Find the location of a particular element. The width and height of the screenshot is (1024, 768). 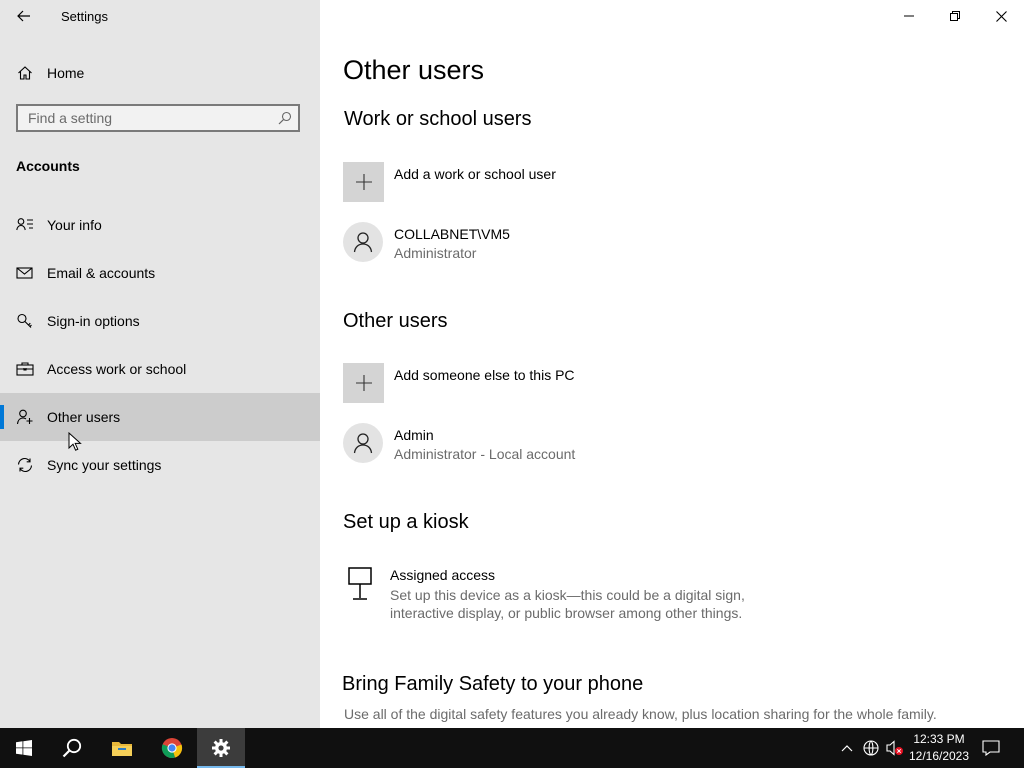

notification-icon is located at coordinates (991, 748).